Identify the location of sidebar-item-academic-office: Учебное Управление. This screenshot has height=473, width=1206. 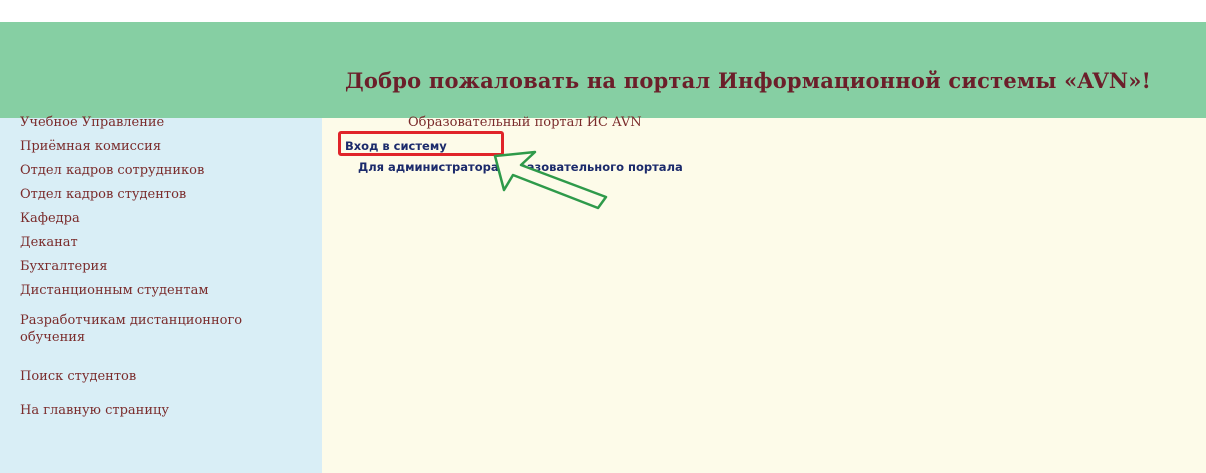
(92, 122).